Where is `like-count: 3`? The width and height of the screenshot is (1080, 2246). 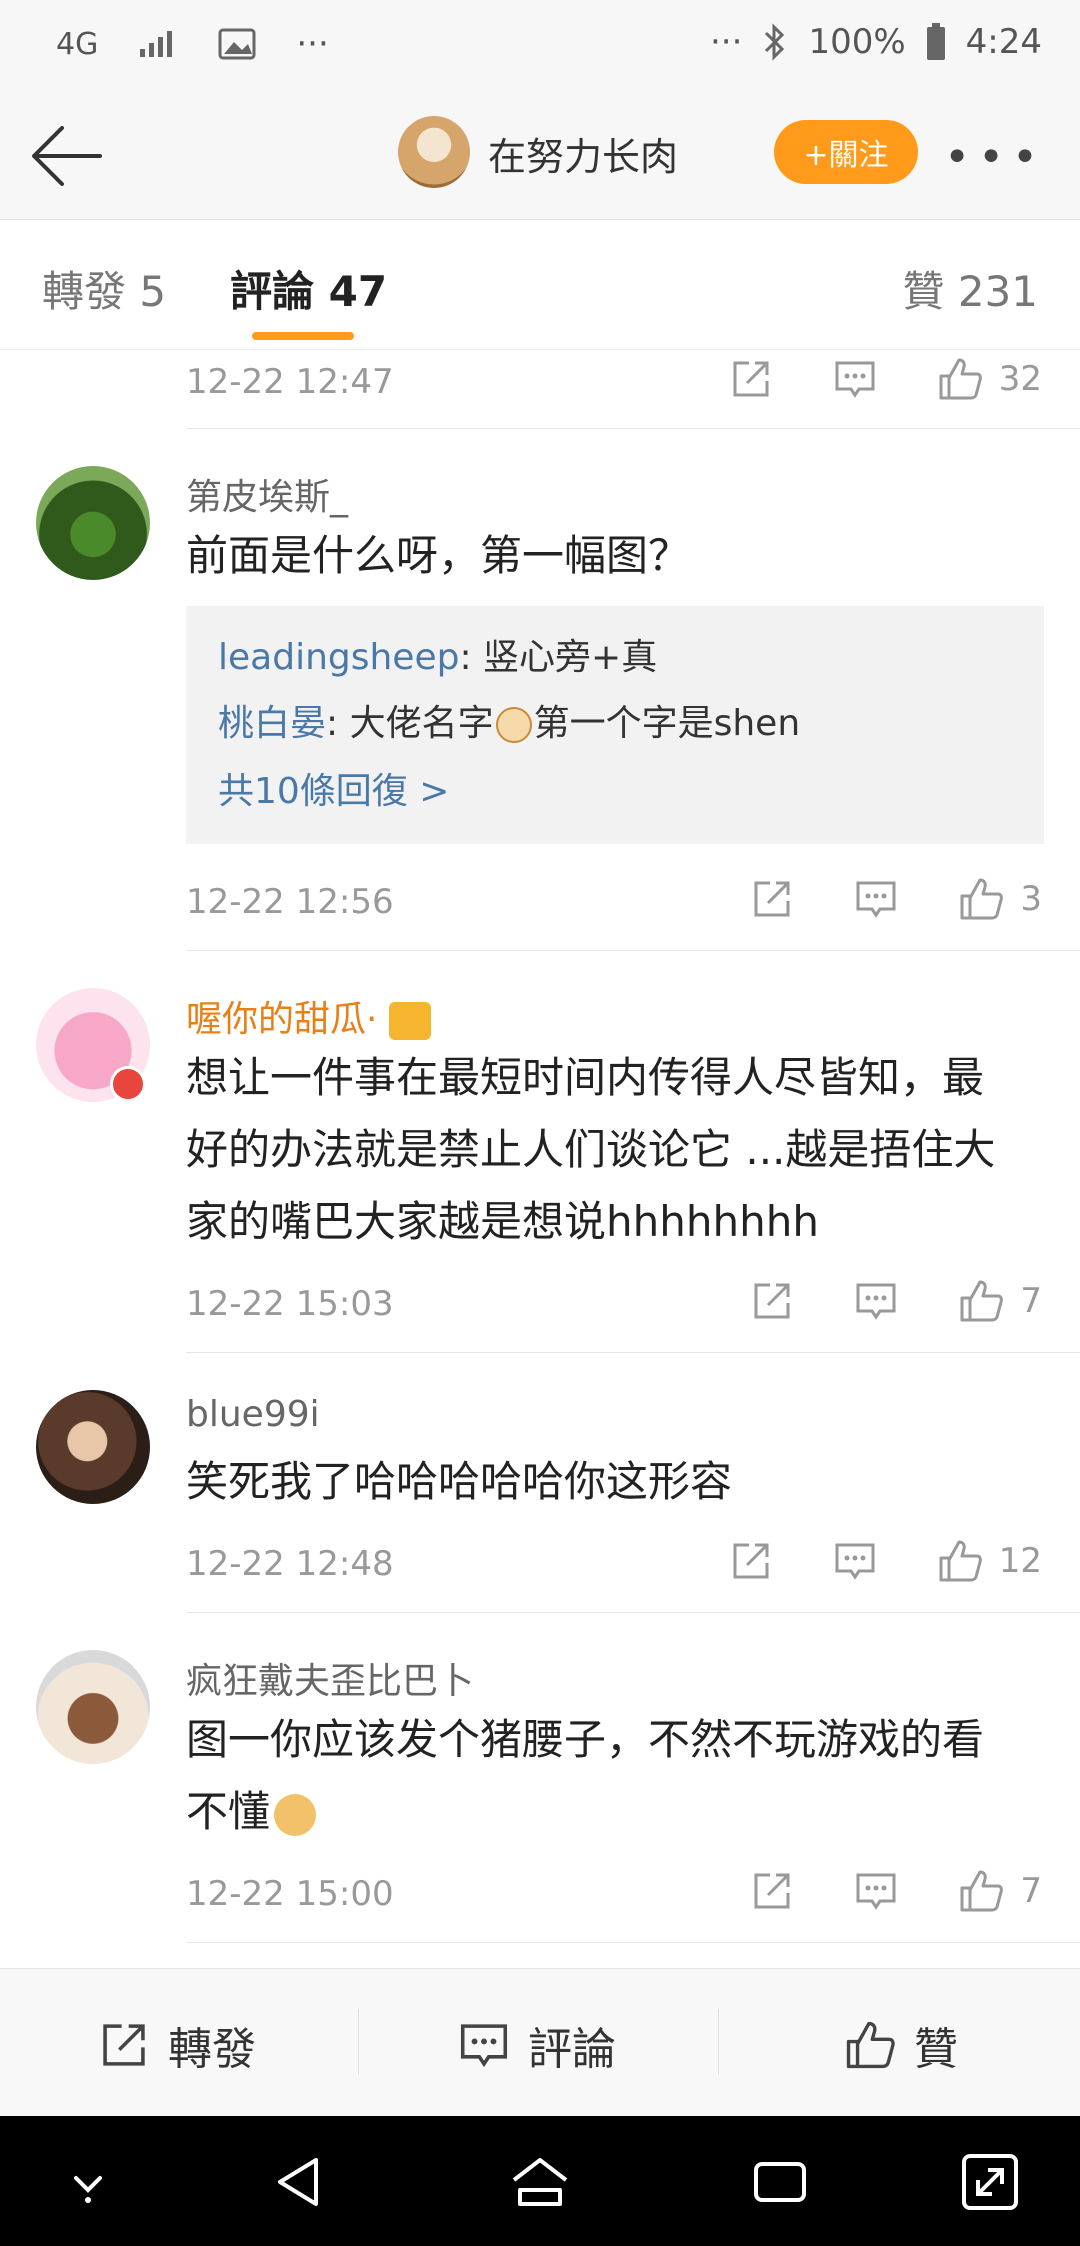
like-count: 3 is located at coordinates (1031, 899).